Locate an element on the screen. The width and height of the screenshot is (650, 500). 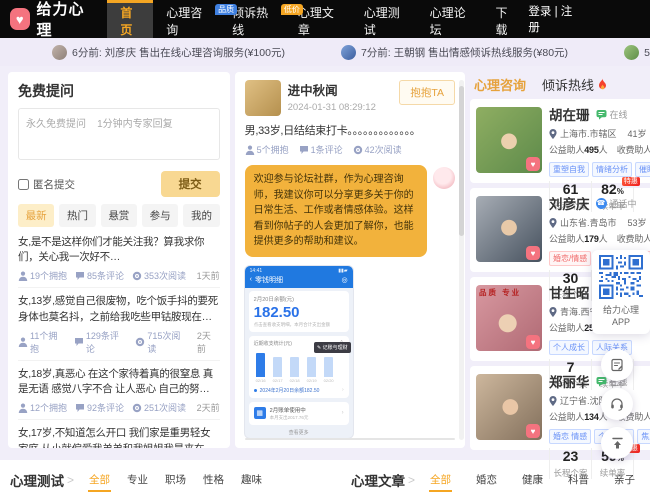
nav-menu-item: 心理论坛 is located at coordinates (450, 19).